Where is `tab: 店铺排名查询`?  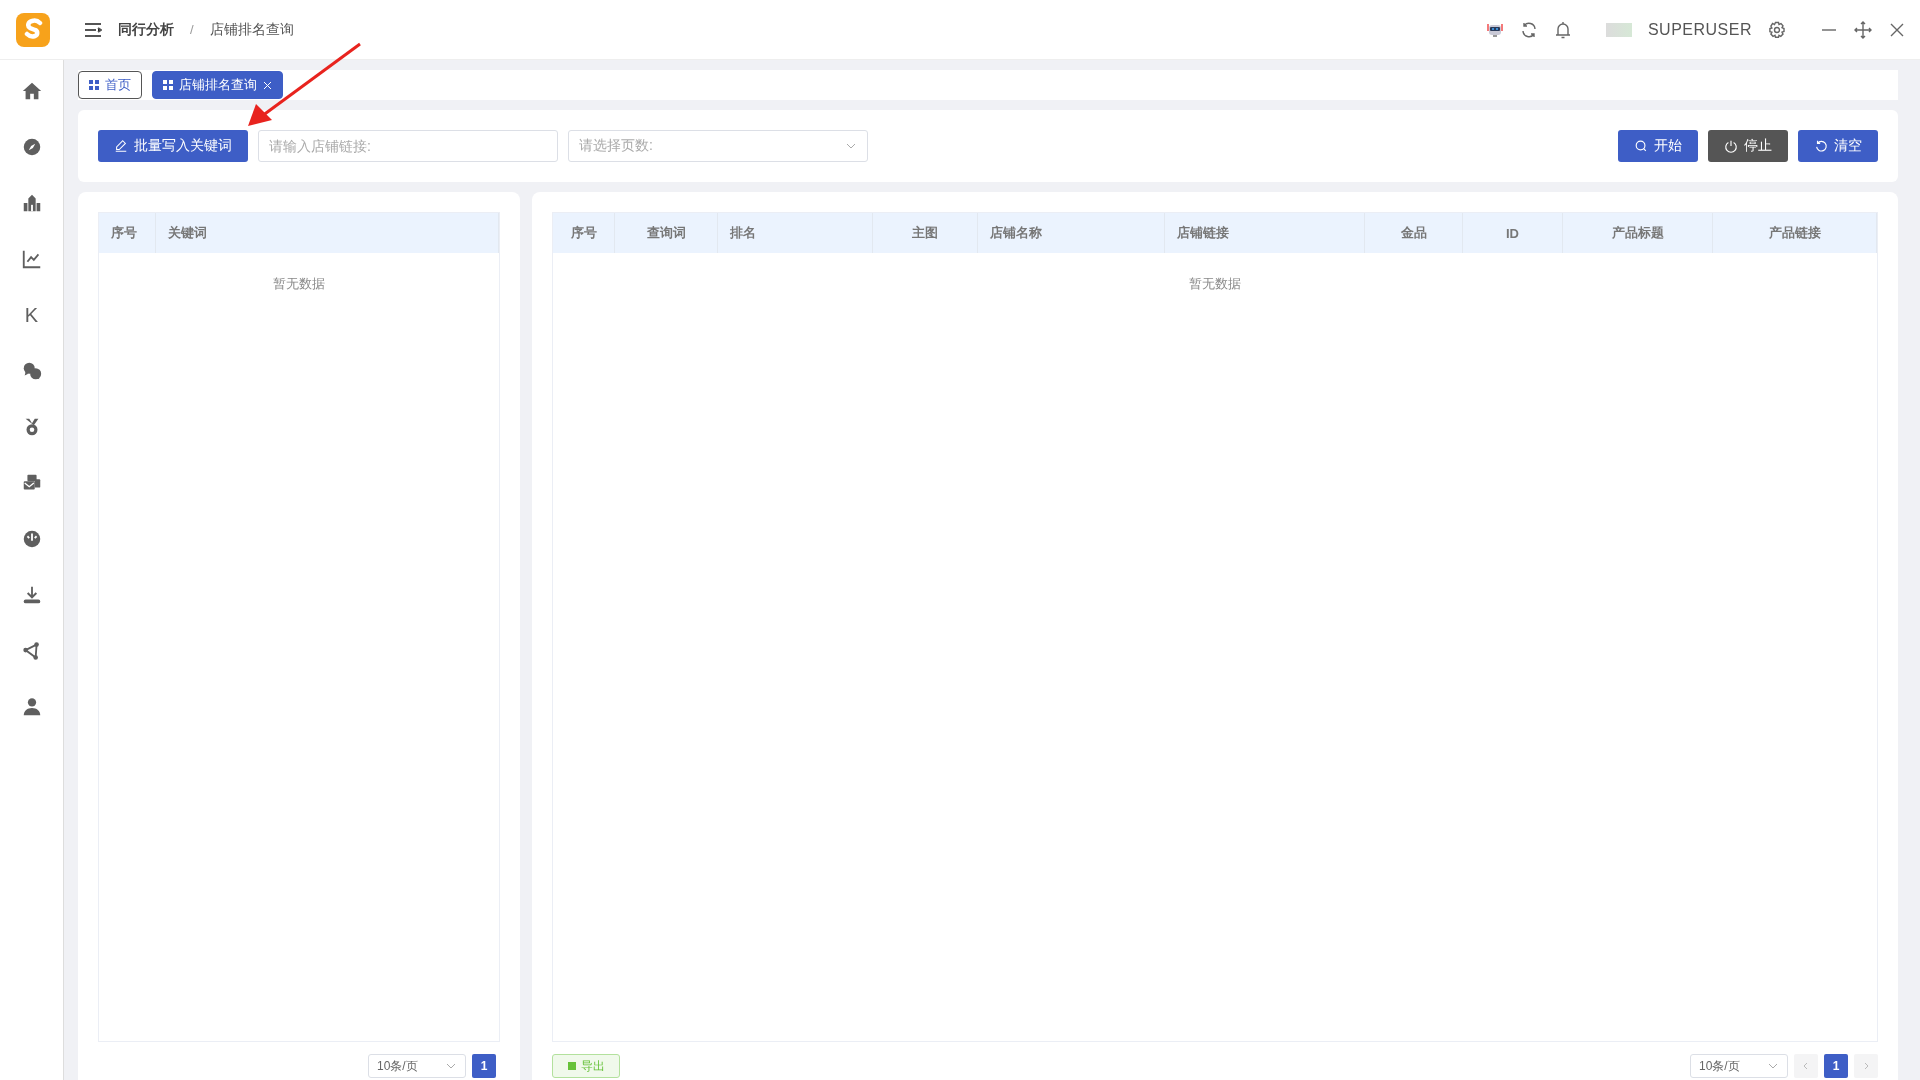 tab: 店铺排名查询 is located at coordinates (217, 85).